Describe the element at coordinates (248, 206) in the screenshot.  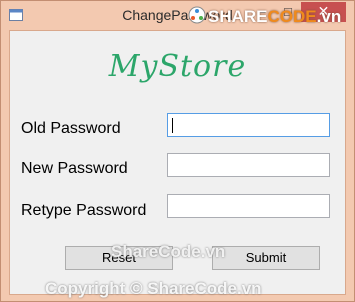
I see `retype-password-field` at that location.